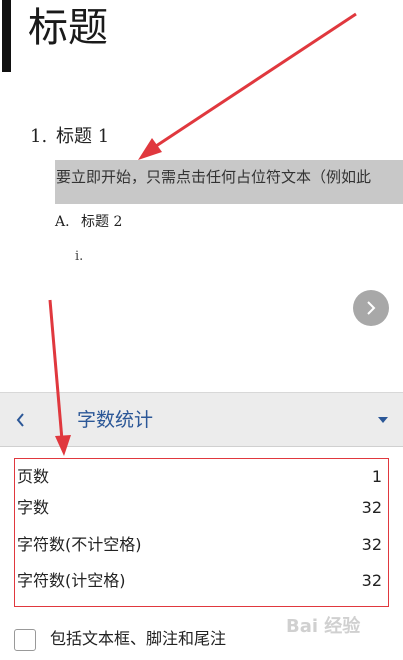 Image resolution: width=403 pixels, height=660 pixels. What do you see at coordinates (71, 580) in the screenshot?
I see `stat-label: 字符数(计空格)` at bounding box center [71, 580].